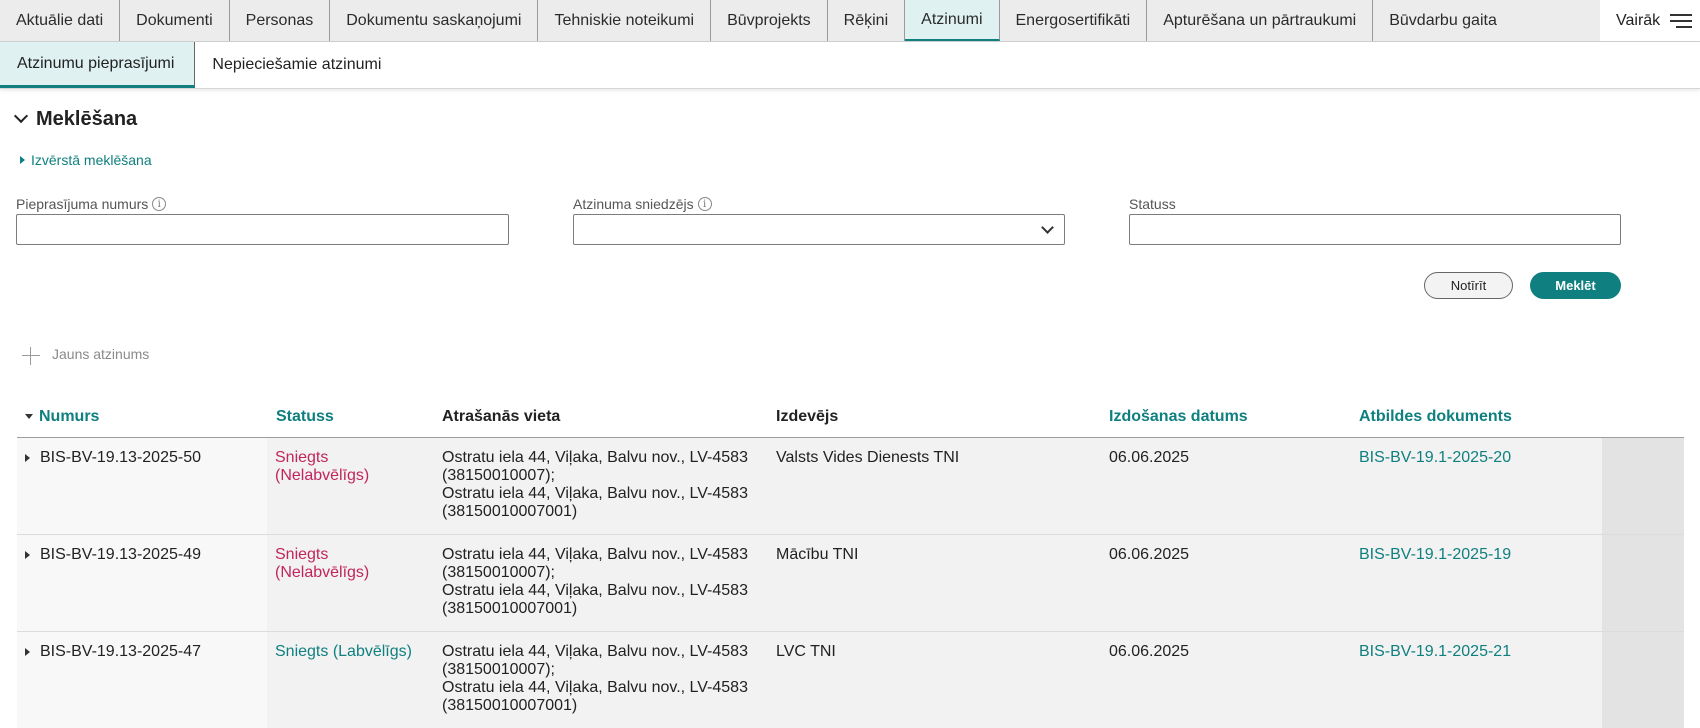 Image resolution: width=1700 pixels, height=728 pixels. Describe the element at coordinates (1074, 20) in the screenshot. I see `tab-energosertifikati: Energosertifikāti` at that location.